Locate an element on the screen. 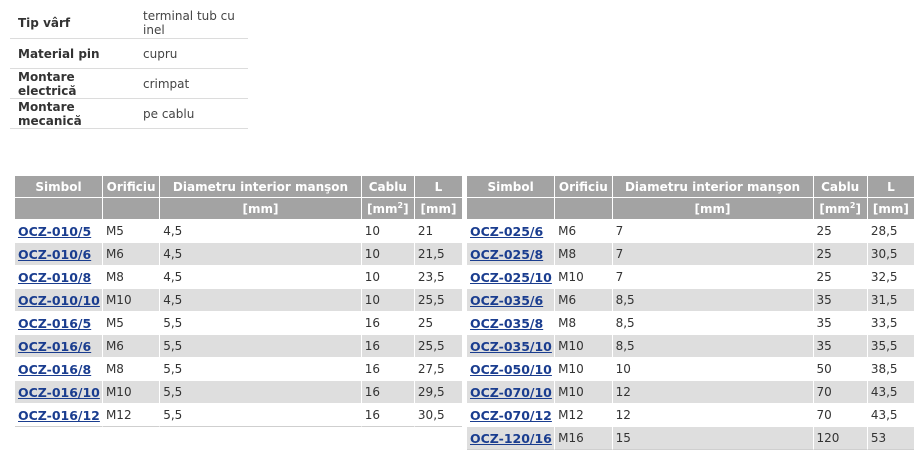 The height and width of the screenshot is (460, 917). property-row: Montare mecanică pe cablu is located at coordinates (129, 113).